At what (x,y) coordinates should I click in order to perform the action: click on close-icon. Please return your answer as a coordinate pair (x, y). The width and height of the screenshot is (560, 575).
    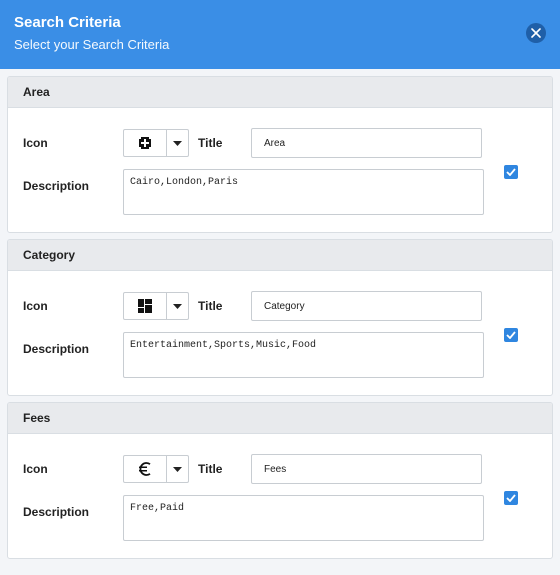
    Looking at the image, I should click on (536, 33).